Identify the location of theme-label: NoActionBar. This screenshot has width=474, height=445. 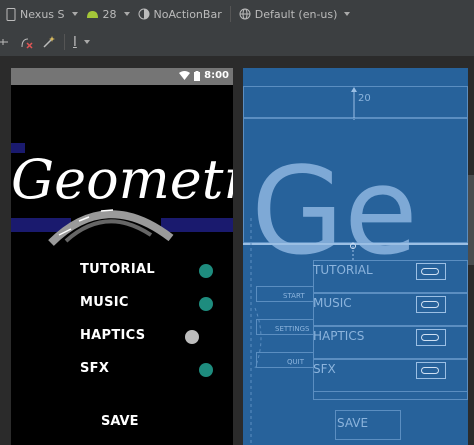
(187, 14).